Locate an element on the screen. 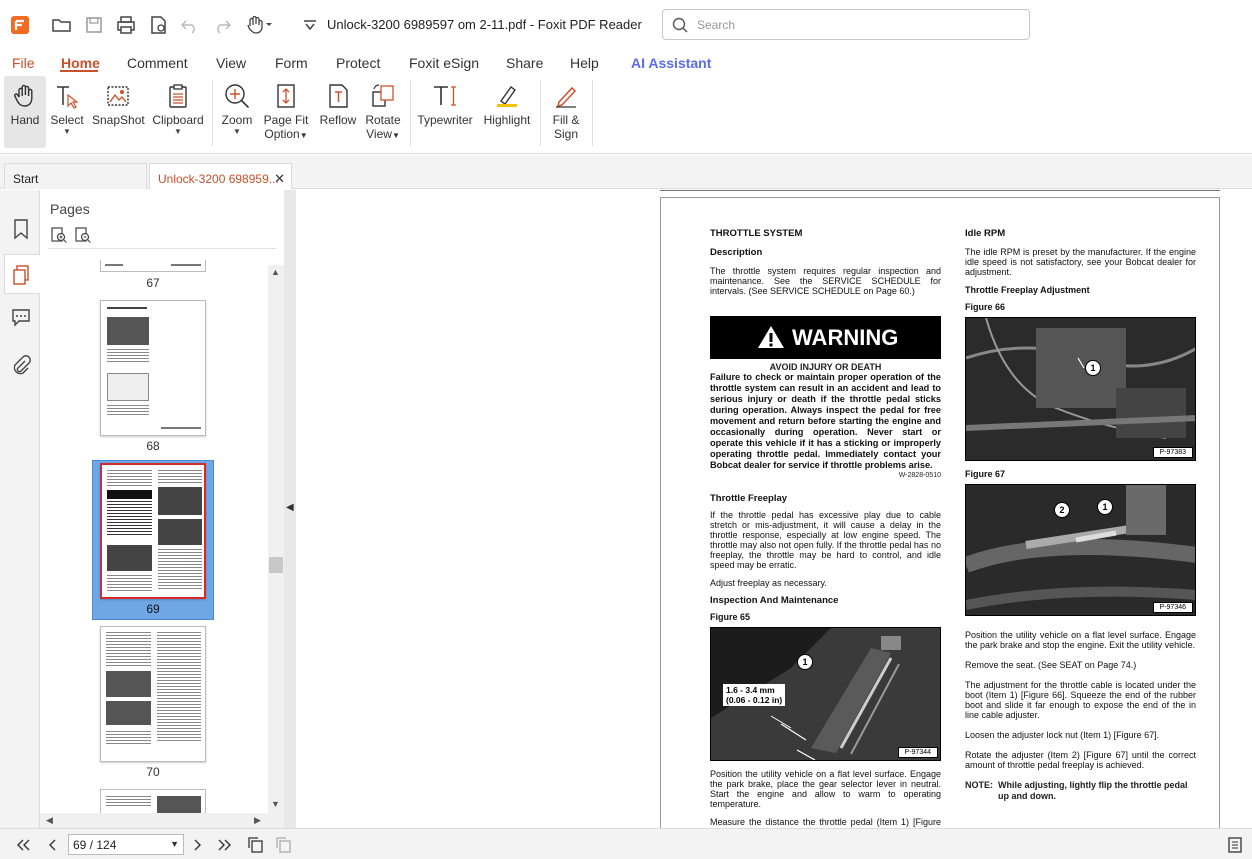  snapshot-button: SnapShot is located at coordinates (118, 112).